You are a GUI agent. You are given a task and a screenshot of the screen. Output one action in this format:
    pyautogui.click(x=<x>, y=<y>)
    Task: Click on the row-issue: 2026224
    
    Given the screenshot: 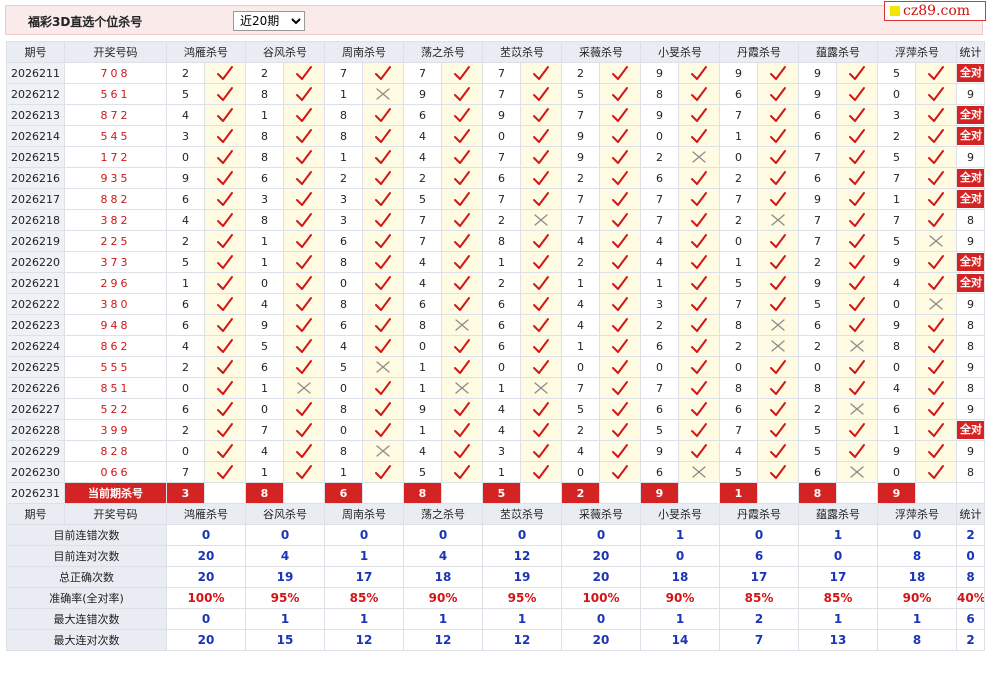 What is the action you would take?
    pyautogui.click(x=35, y=346)
    